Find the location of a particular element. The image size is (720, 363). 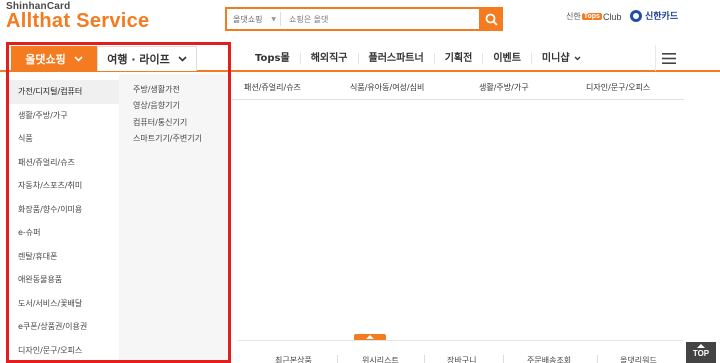

subcategory-item: 주방/생활가전 is located at coordinates (173, 89).